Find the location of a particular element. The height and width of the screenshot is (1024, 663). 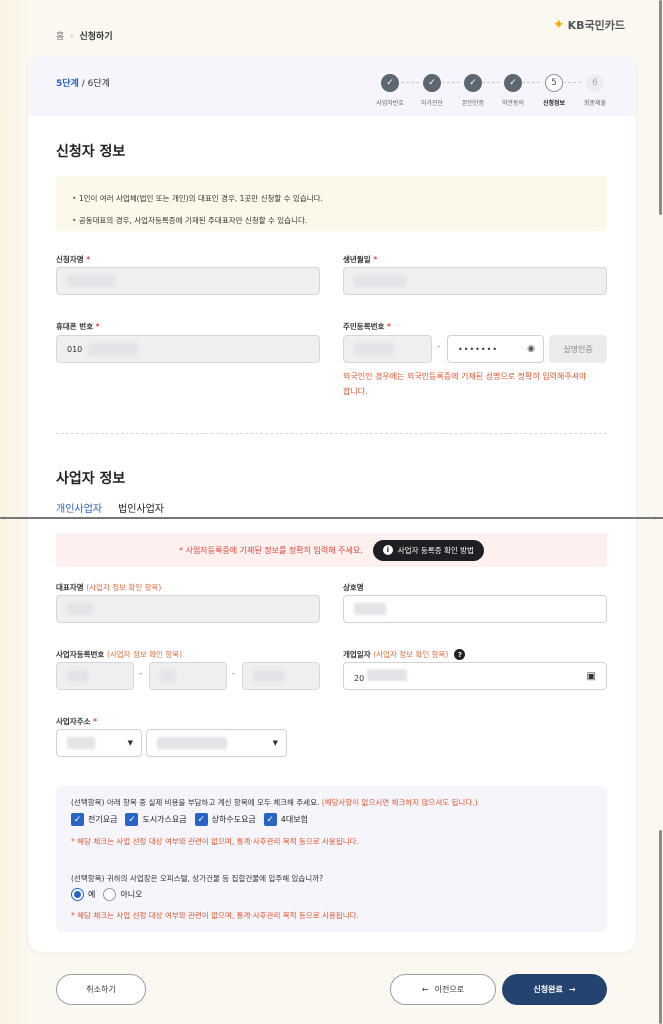

prev-button: ← 이전으로 is located at coordinates (443, 989).